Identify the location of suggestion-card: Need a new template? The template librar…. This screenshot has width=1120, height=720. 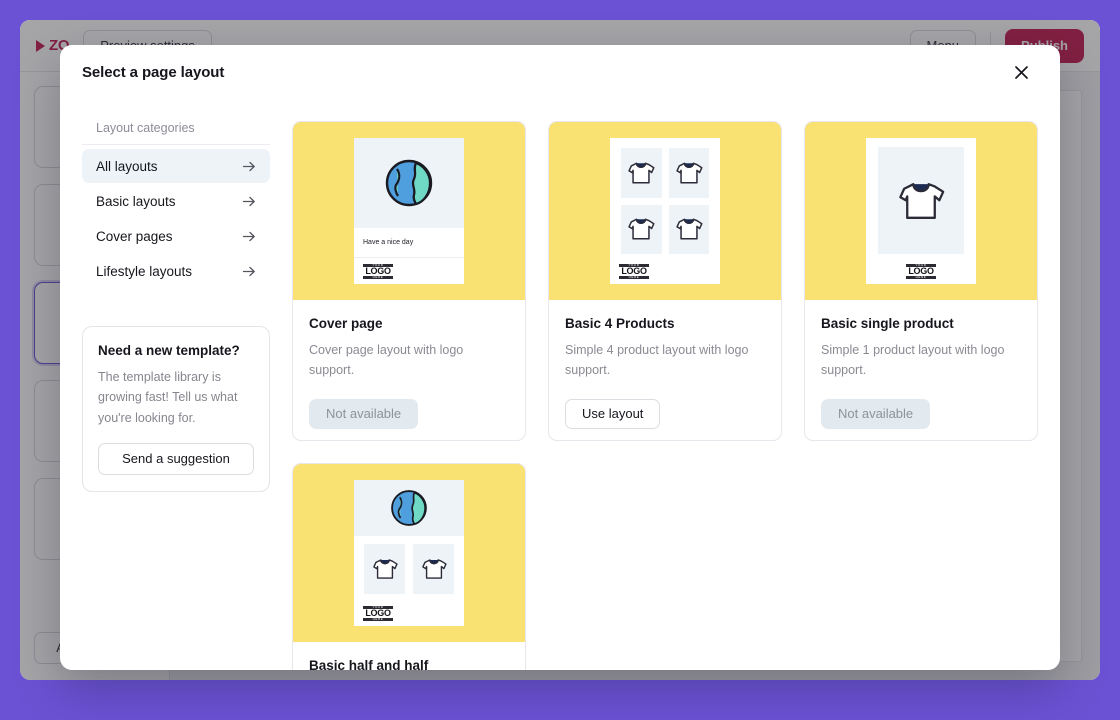
(176, 409).